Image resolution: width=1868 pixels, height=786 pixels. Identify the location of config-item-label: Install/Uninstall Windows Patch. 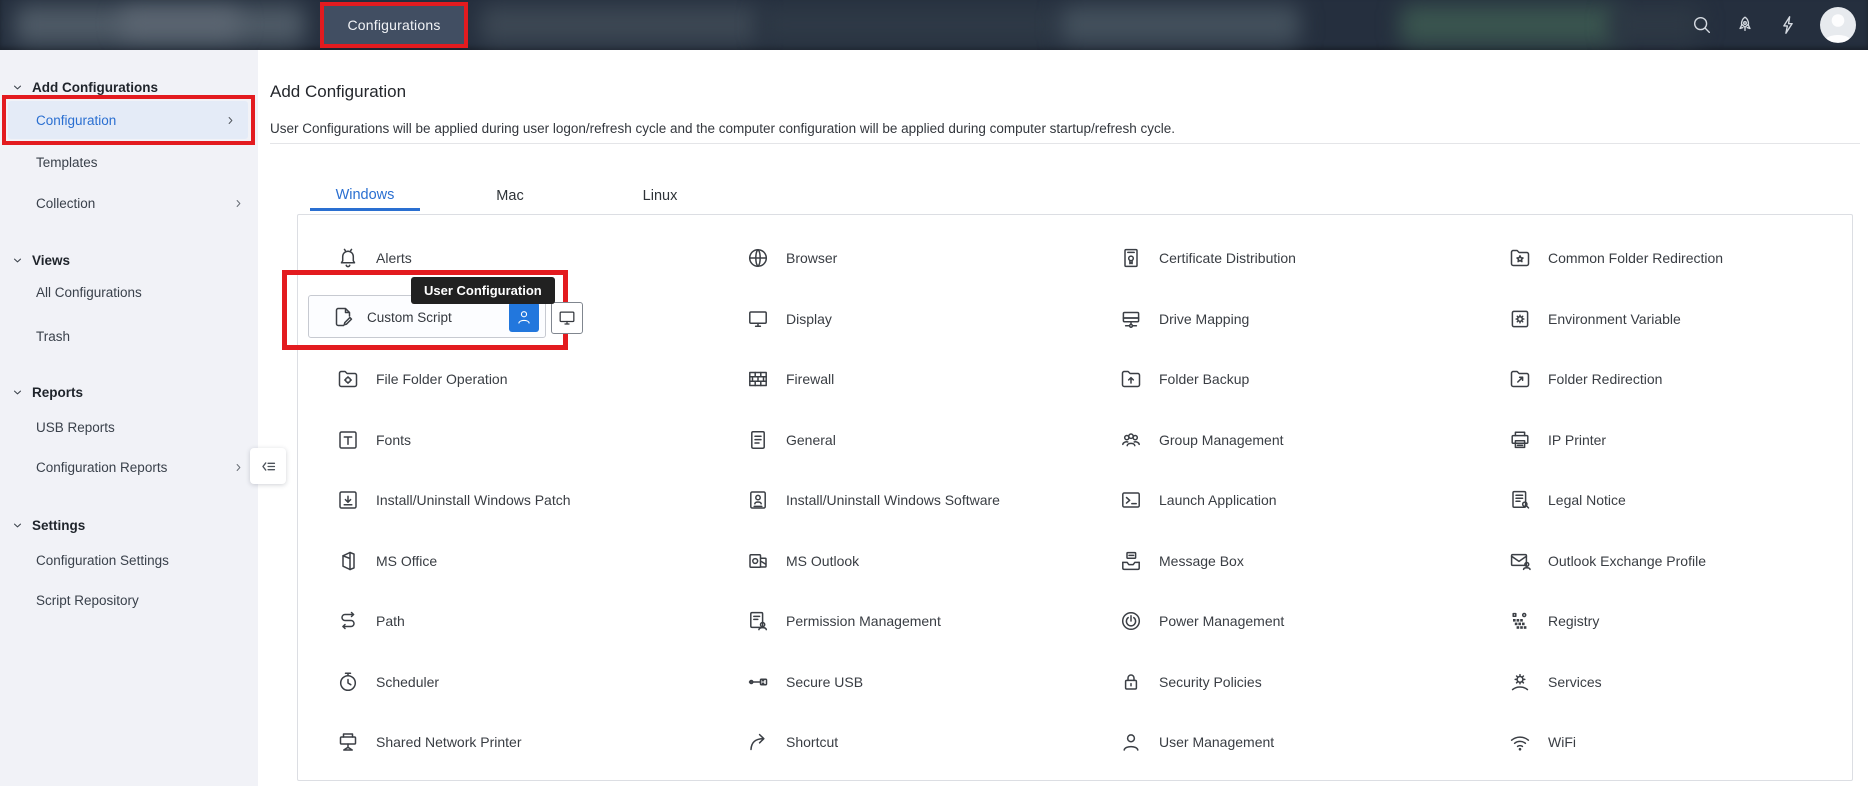
(473, 500).